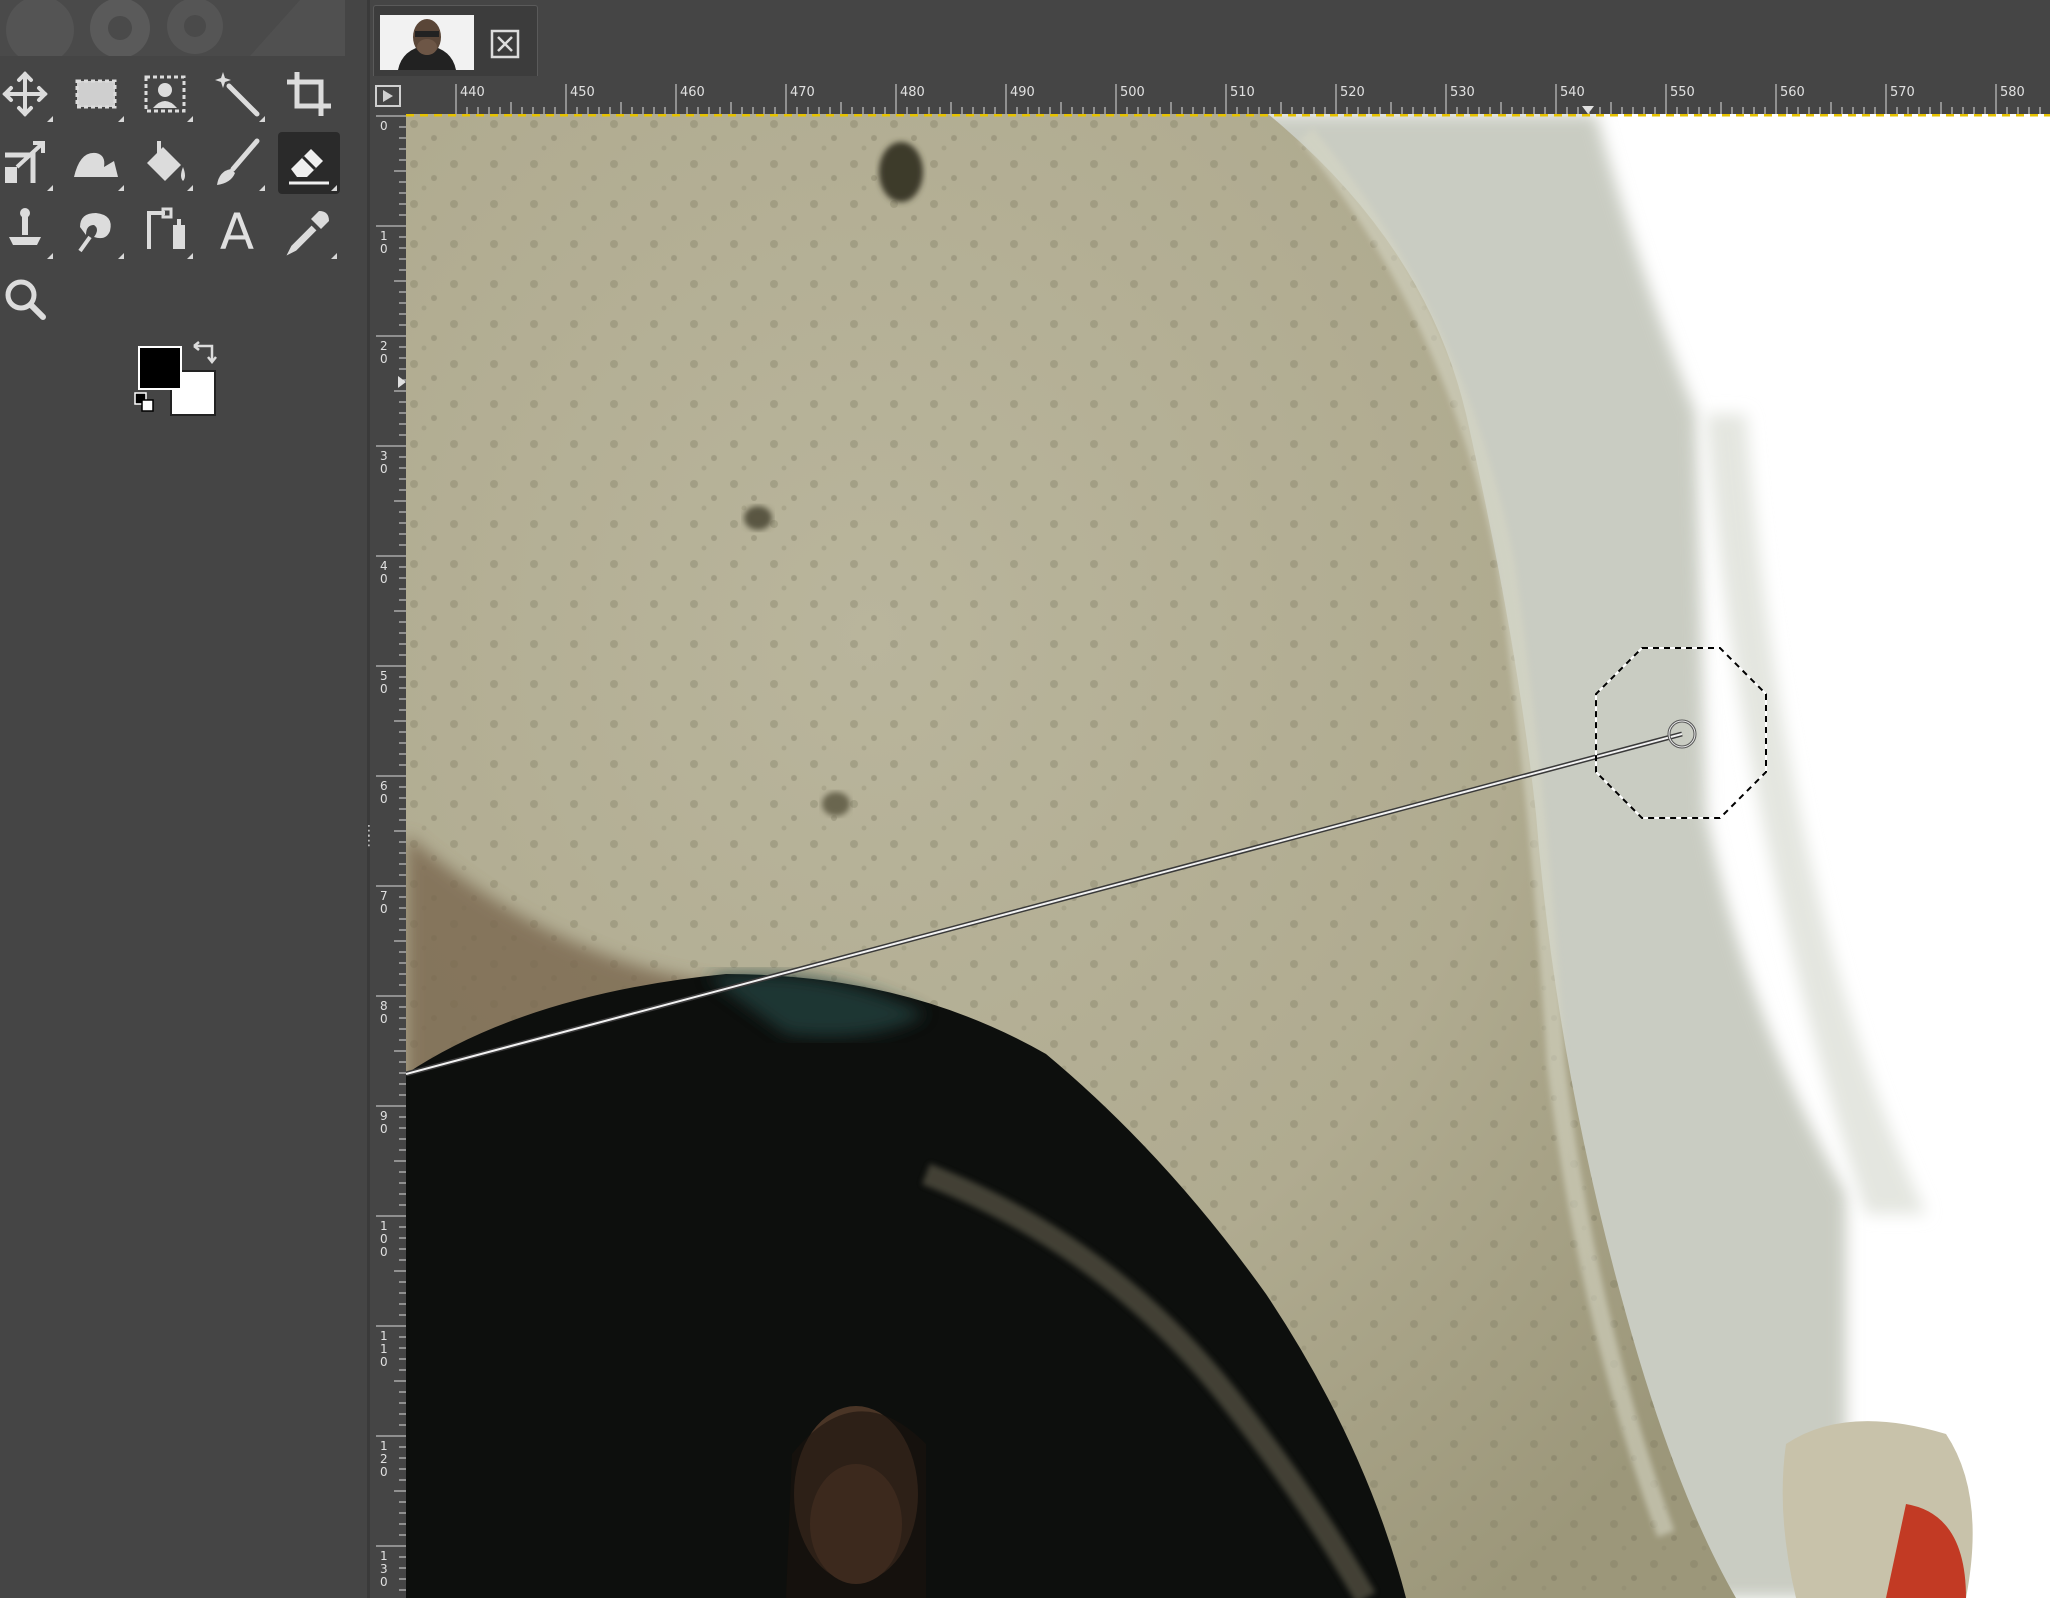 This screenshot has width=2050, height=1598. Describe the element at coordinates (384, 1349) in the screenshot. I see `ruler-label: 110` at that location.